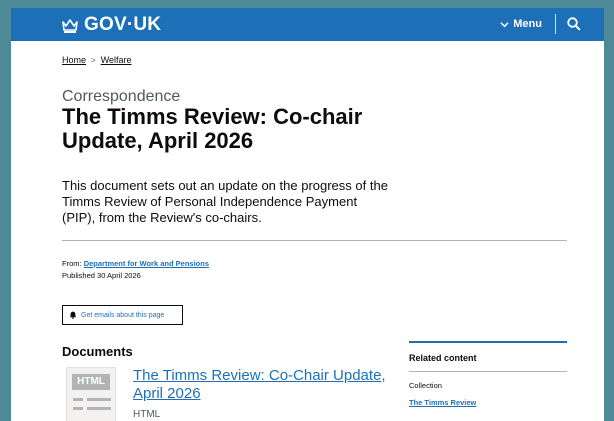 The height and width of the screenshot is (421, 614). I want to click on breadcrumb-home: Home, so click(74, 60).